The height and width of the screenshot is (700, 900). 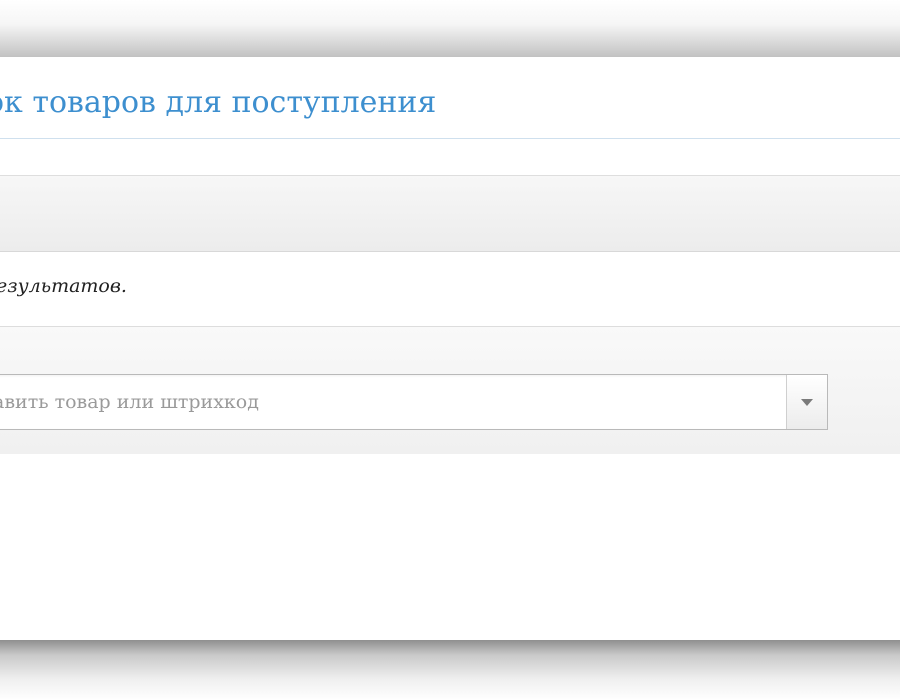 I want to click on backdrop-shadow-bottom, so click(x=450, y=670).